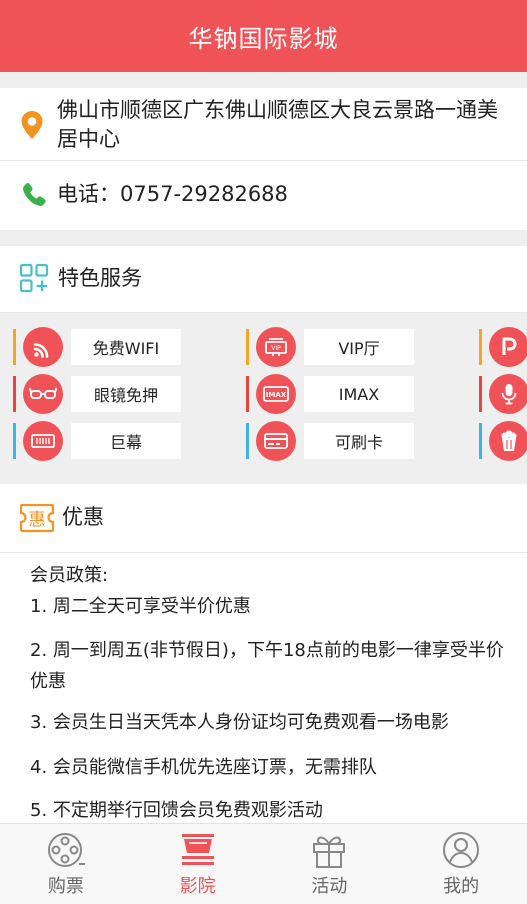  I want to click on services-header: 特色服务, so click(263, 279).